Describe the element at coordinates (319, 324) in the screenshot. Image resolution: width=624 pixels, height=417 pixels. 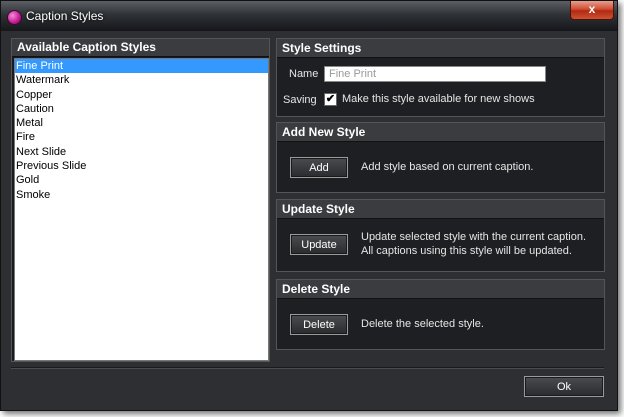
I see `delete-button: Delete` at that location.